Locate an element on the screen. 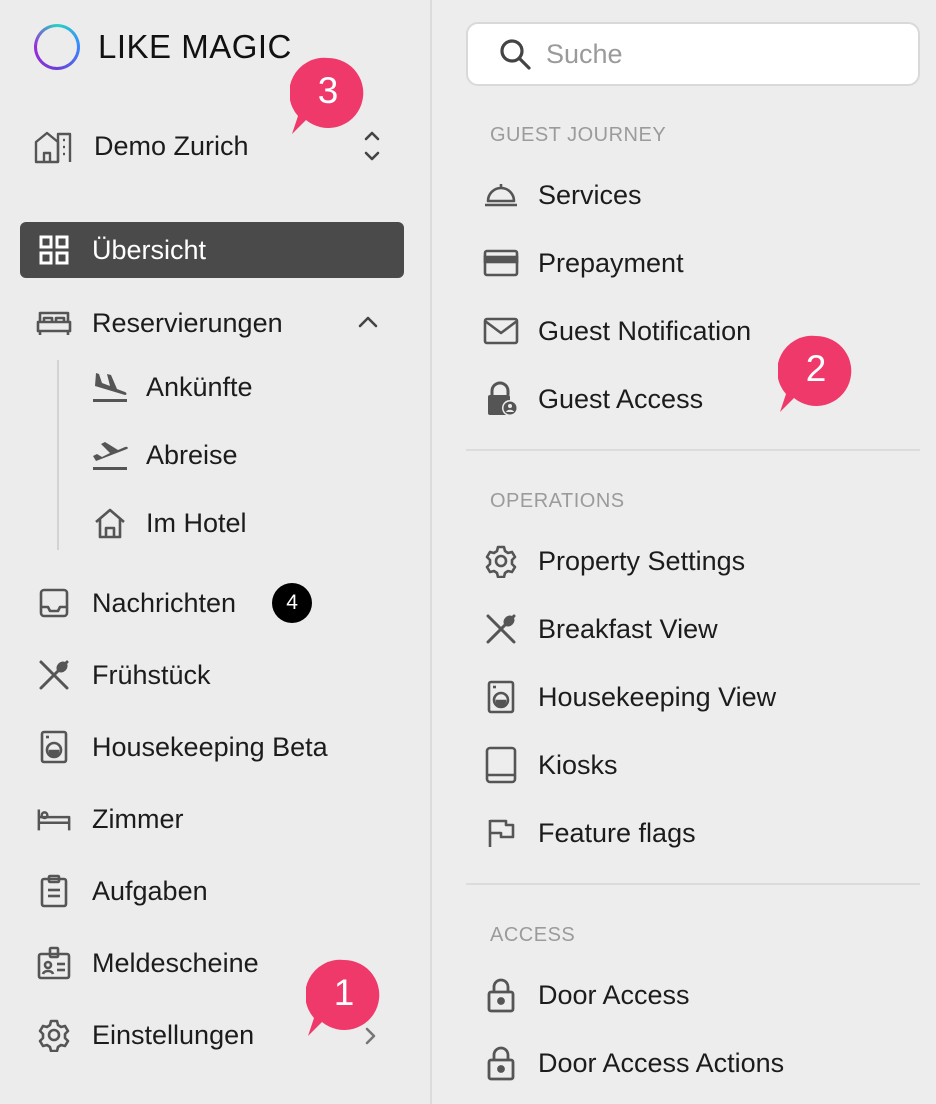  nav-tasks-label: Aufgaben is located at coordinates (150, 890).